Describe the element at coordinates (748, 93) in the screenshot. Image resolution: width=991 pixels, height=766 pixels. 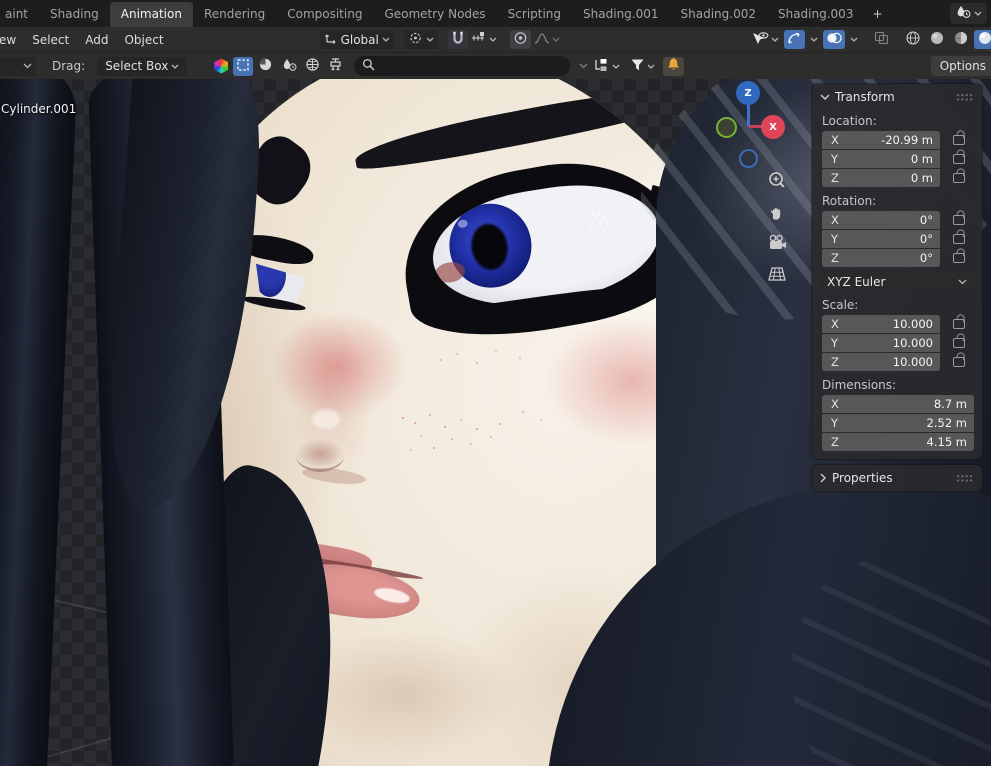
I see `gizmo-z-axis: Z` at that location.